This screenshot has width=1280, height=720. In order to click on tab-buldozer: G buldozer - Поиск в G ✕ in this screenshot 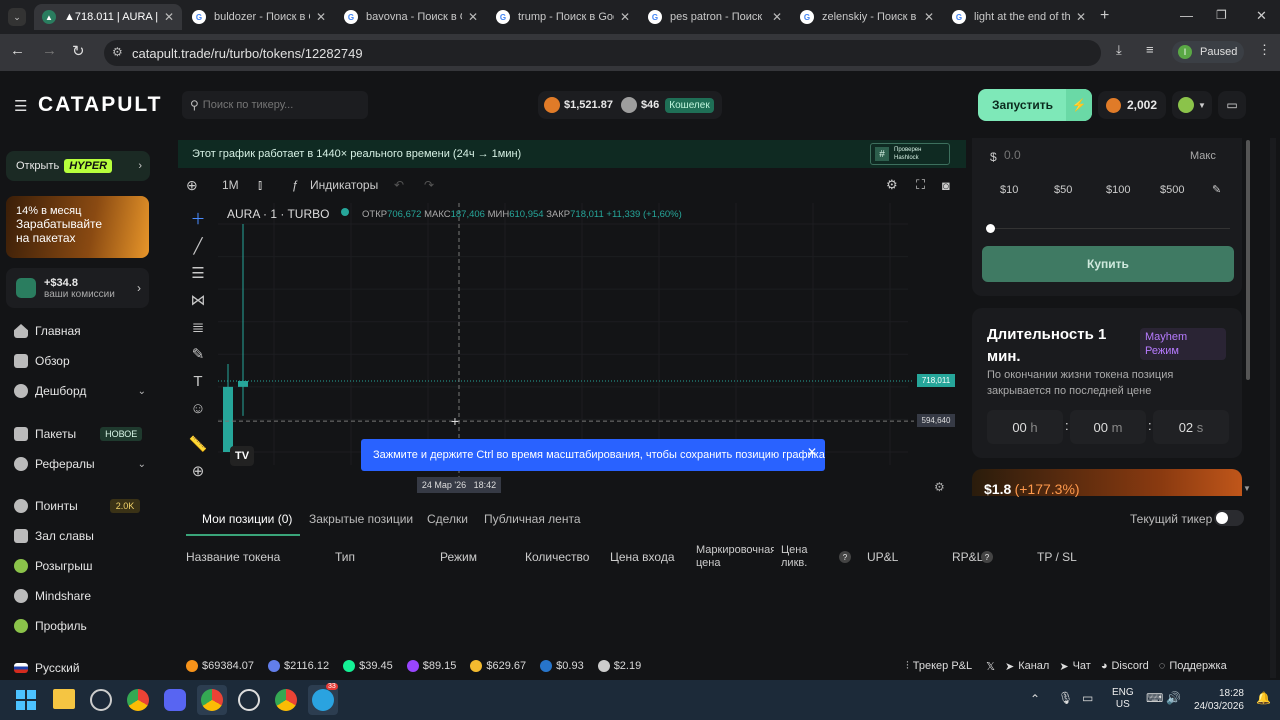, I will do `click(259, 17)`.